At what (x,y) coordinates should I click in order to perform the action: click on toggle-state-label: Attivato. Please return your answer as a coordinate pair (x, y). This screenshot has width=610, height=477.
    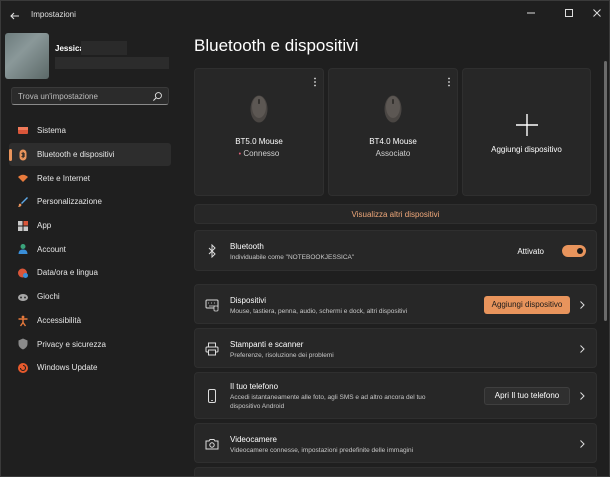
    Looking at the image, I should click on (530, 251).